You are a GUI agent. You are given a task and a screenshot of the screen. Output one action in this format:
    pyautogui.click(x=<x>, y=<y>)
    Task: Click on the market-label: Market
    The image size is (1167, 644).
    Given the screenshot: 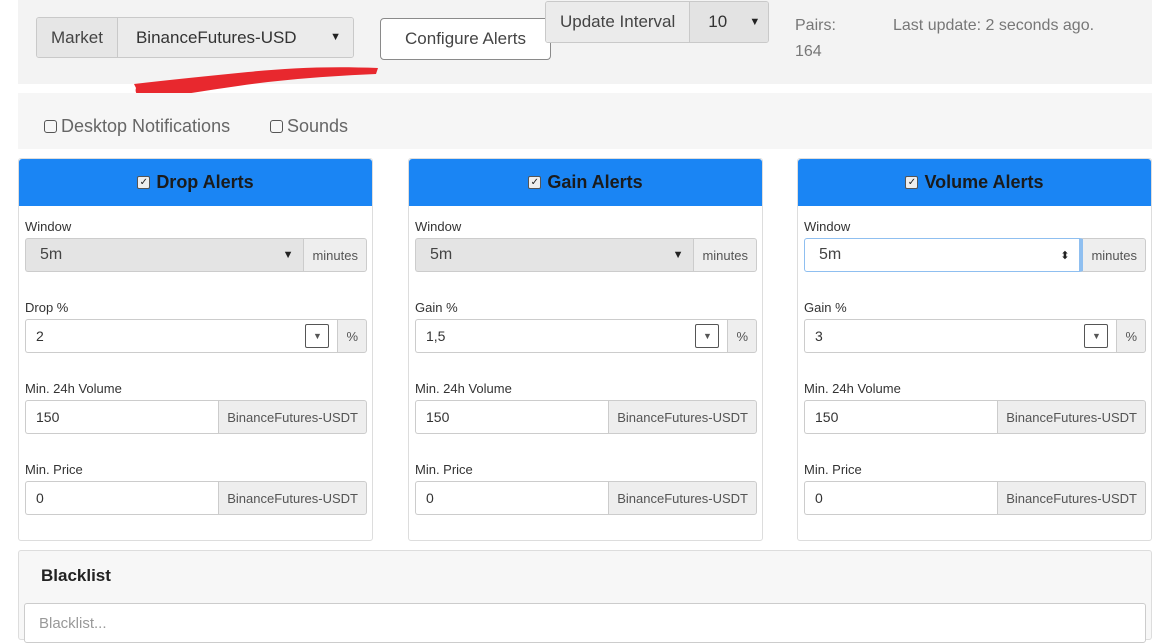 What is the action you would take?
    pyautogui.click(x=77, y=37)
    